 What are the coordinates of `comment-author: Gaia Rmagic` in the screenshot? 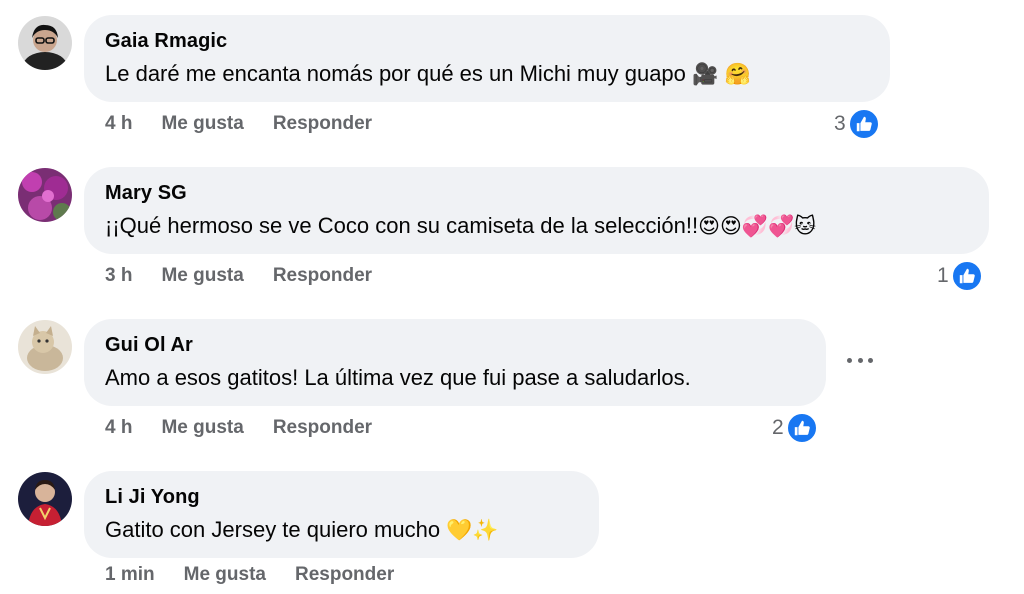 It's located at (486, 41).